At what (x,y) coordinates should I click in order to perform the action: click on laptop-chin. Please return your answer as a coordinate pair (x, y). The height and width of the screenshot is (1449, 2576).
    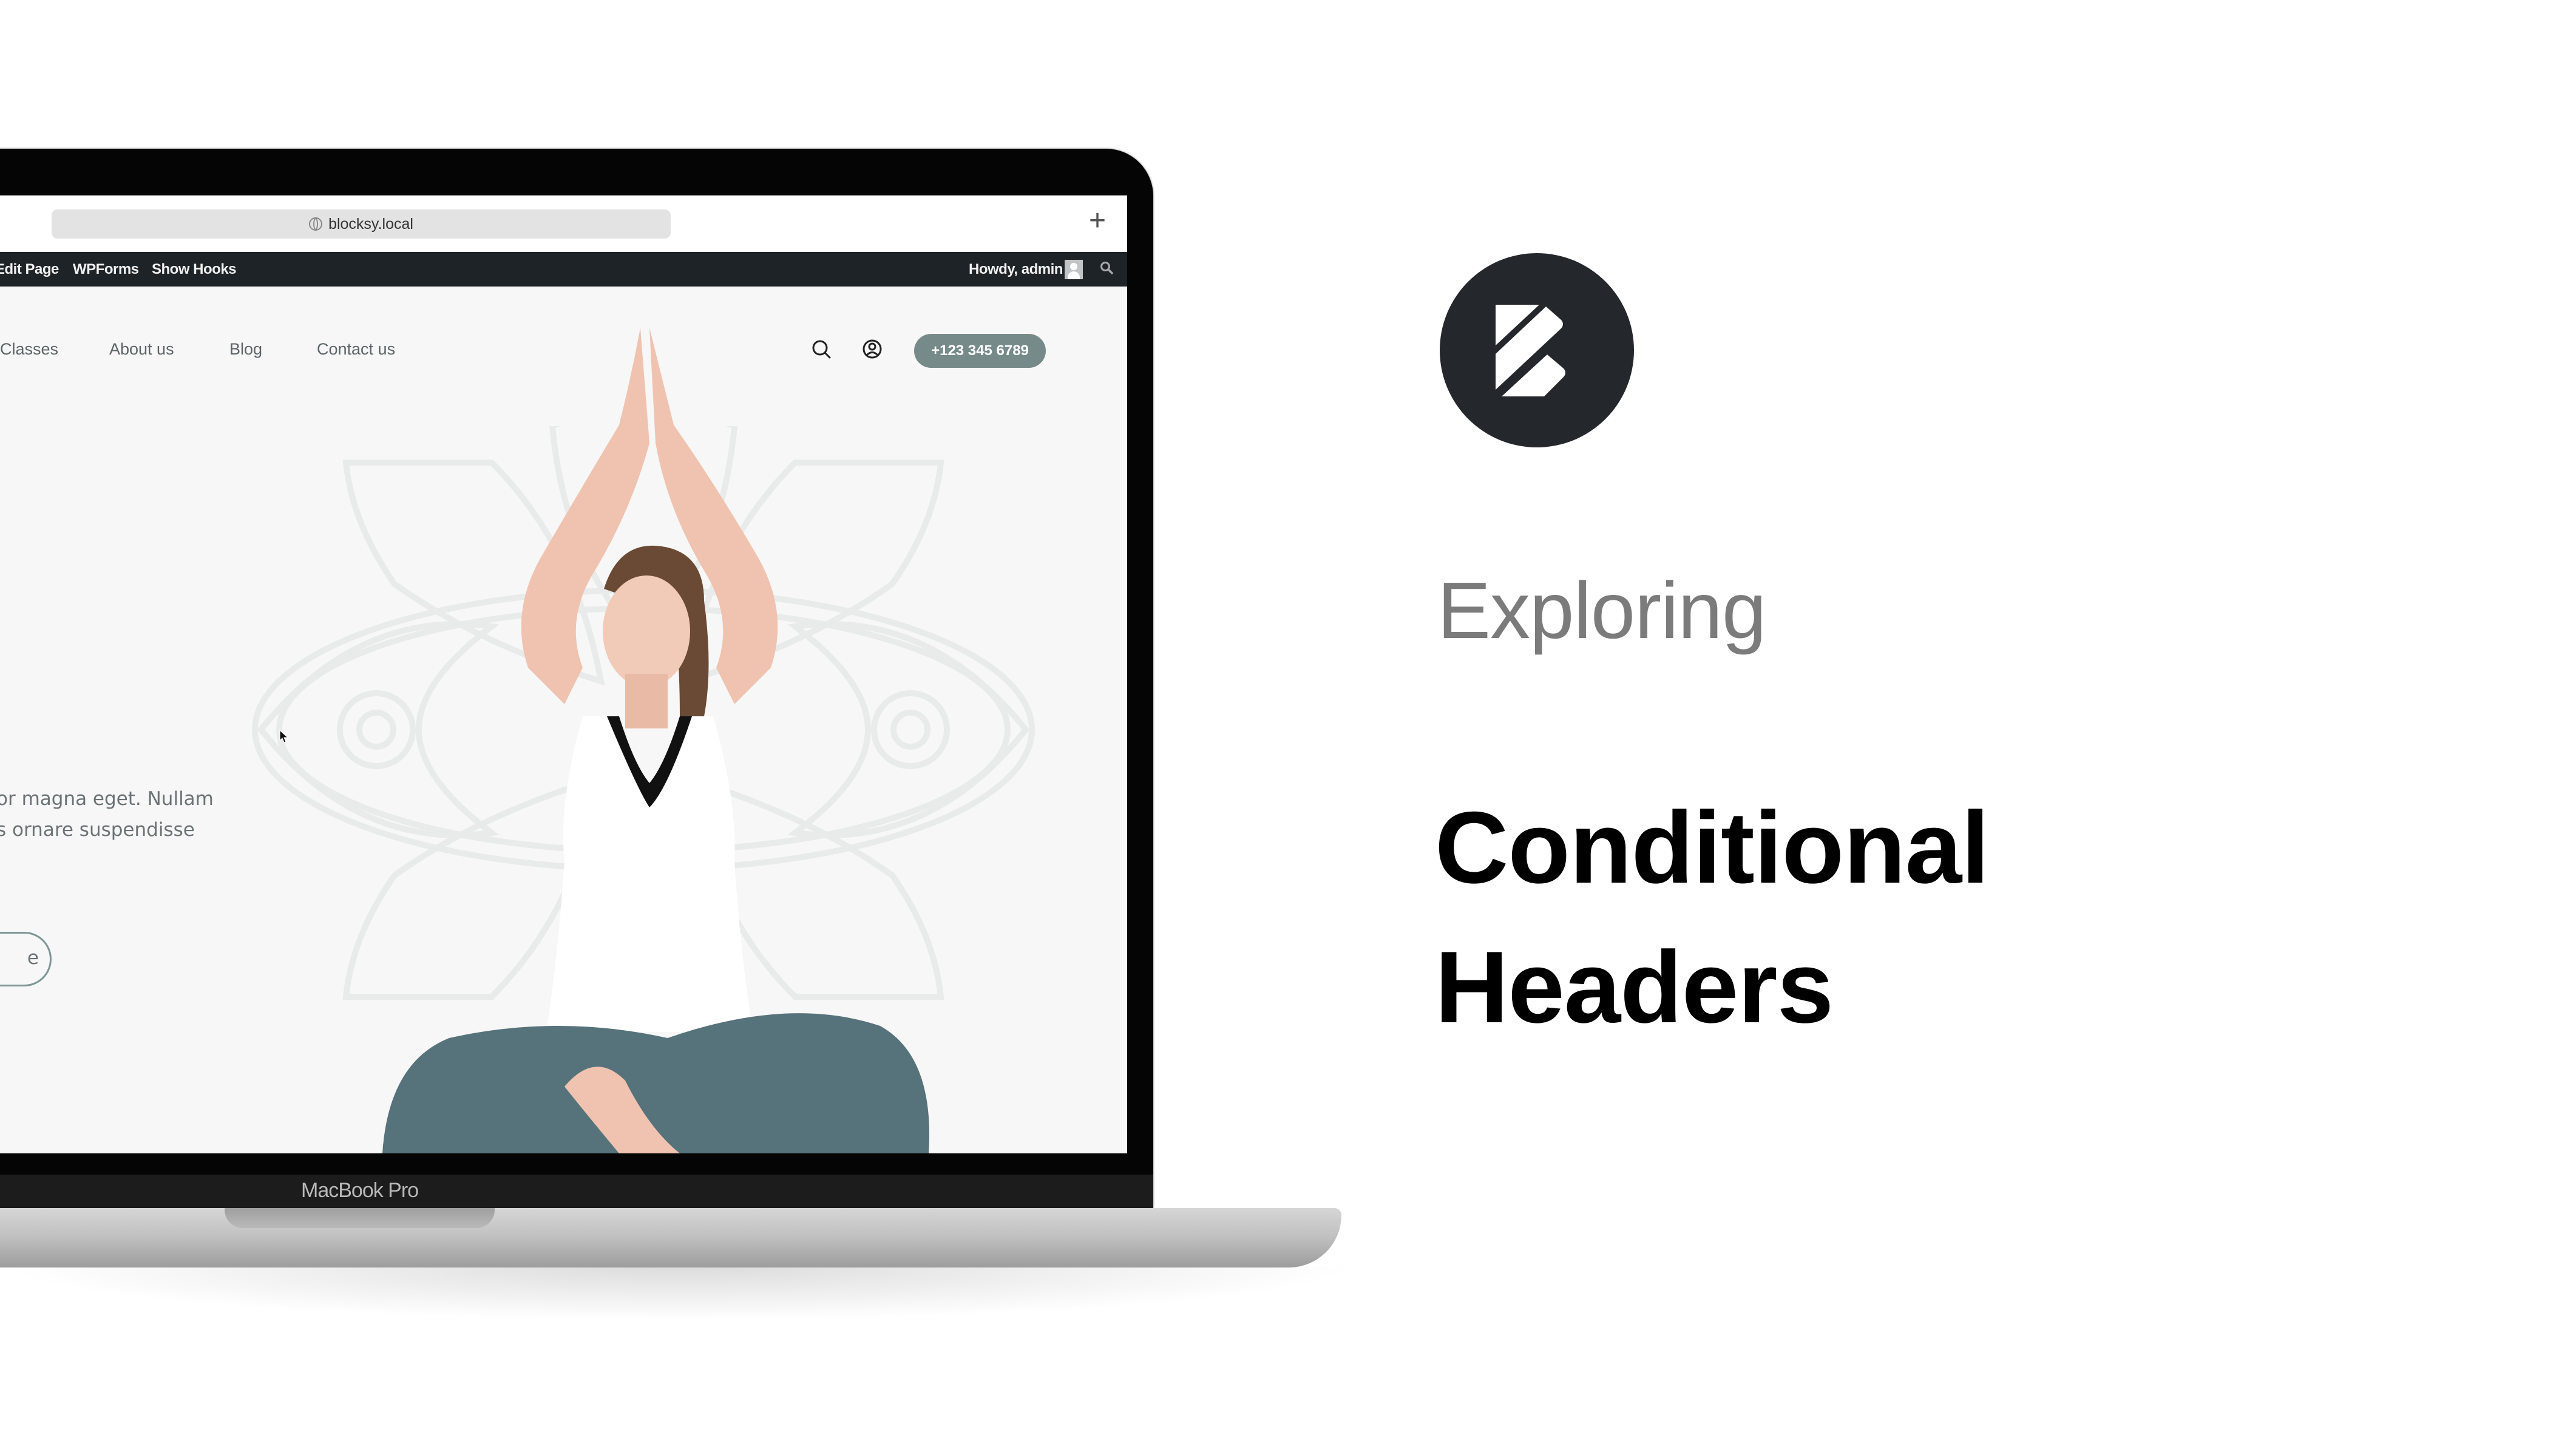
    Looking at the image, I should click on (576, 1192).